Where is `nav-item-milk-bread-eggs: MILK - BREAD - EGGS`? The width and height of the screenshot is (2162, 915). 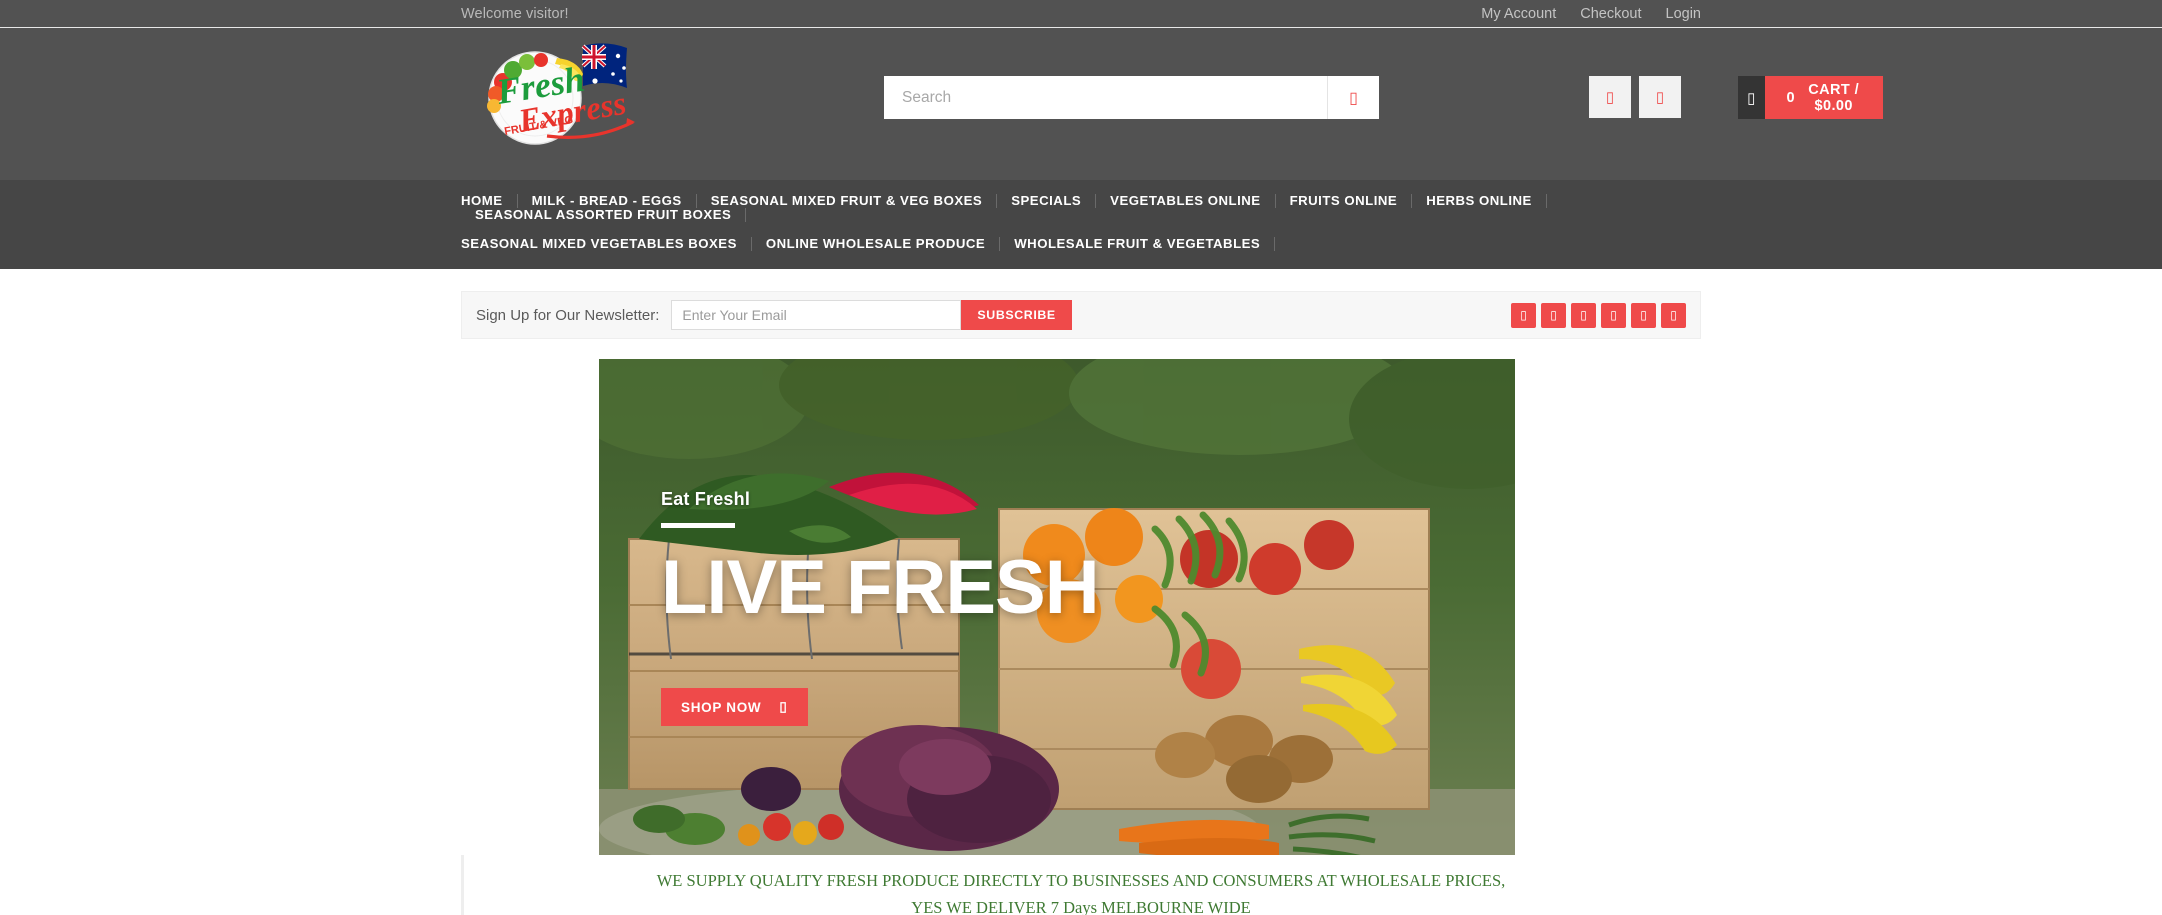 nav-item-milk-bread-eggs: MILK - BREAD - EGGS is located at coordinates (607, 201).